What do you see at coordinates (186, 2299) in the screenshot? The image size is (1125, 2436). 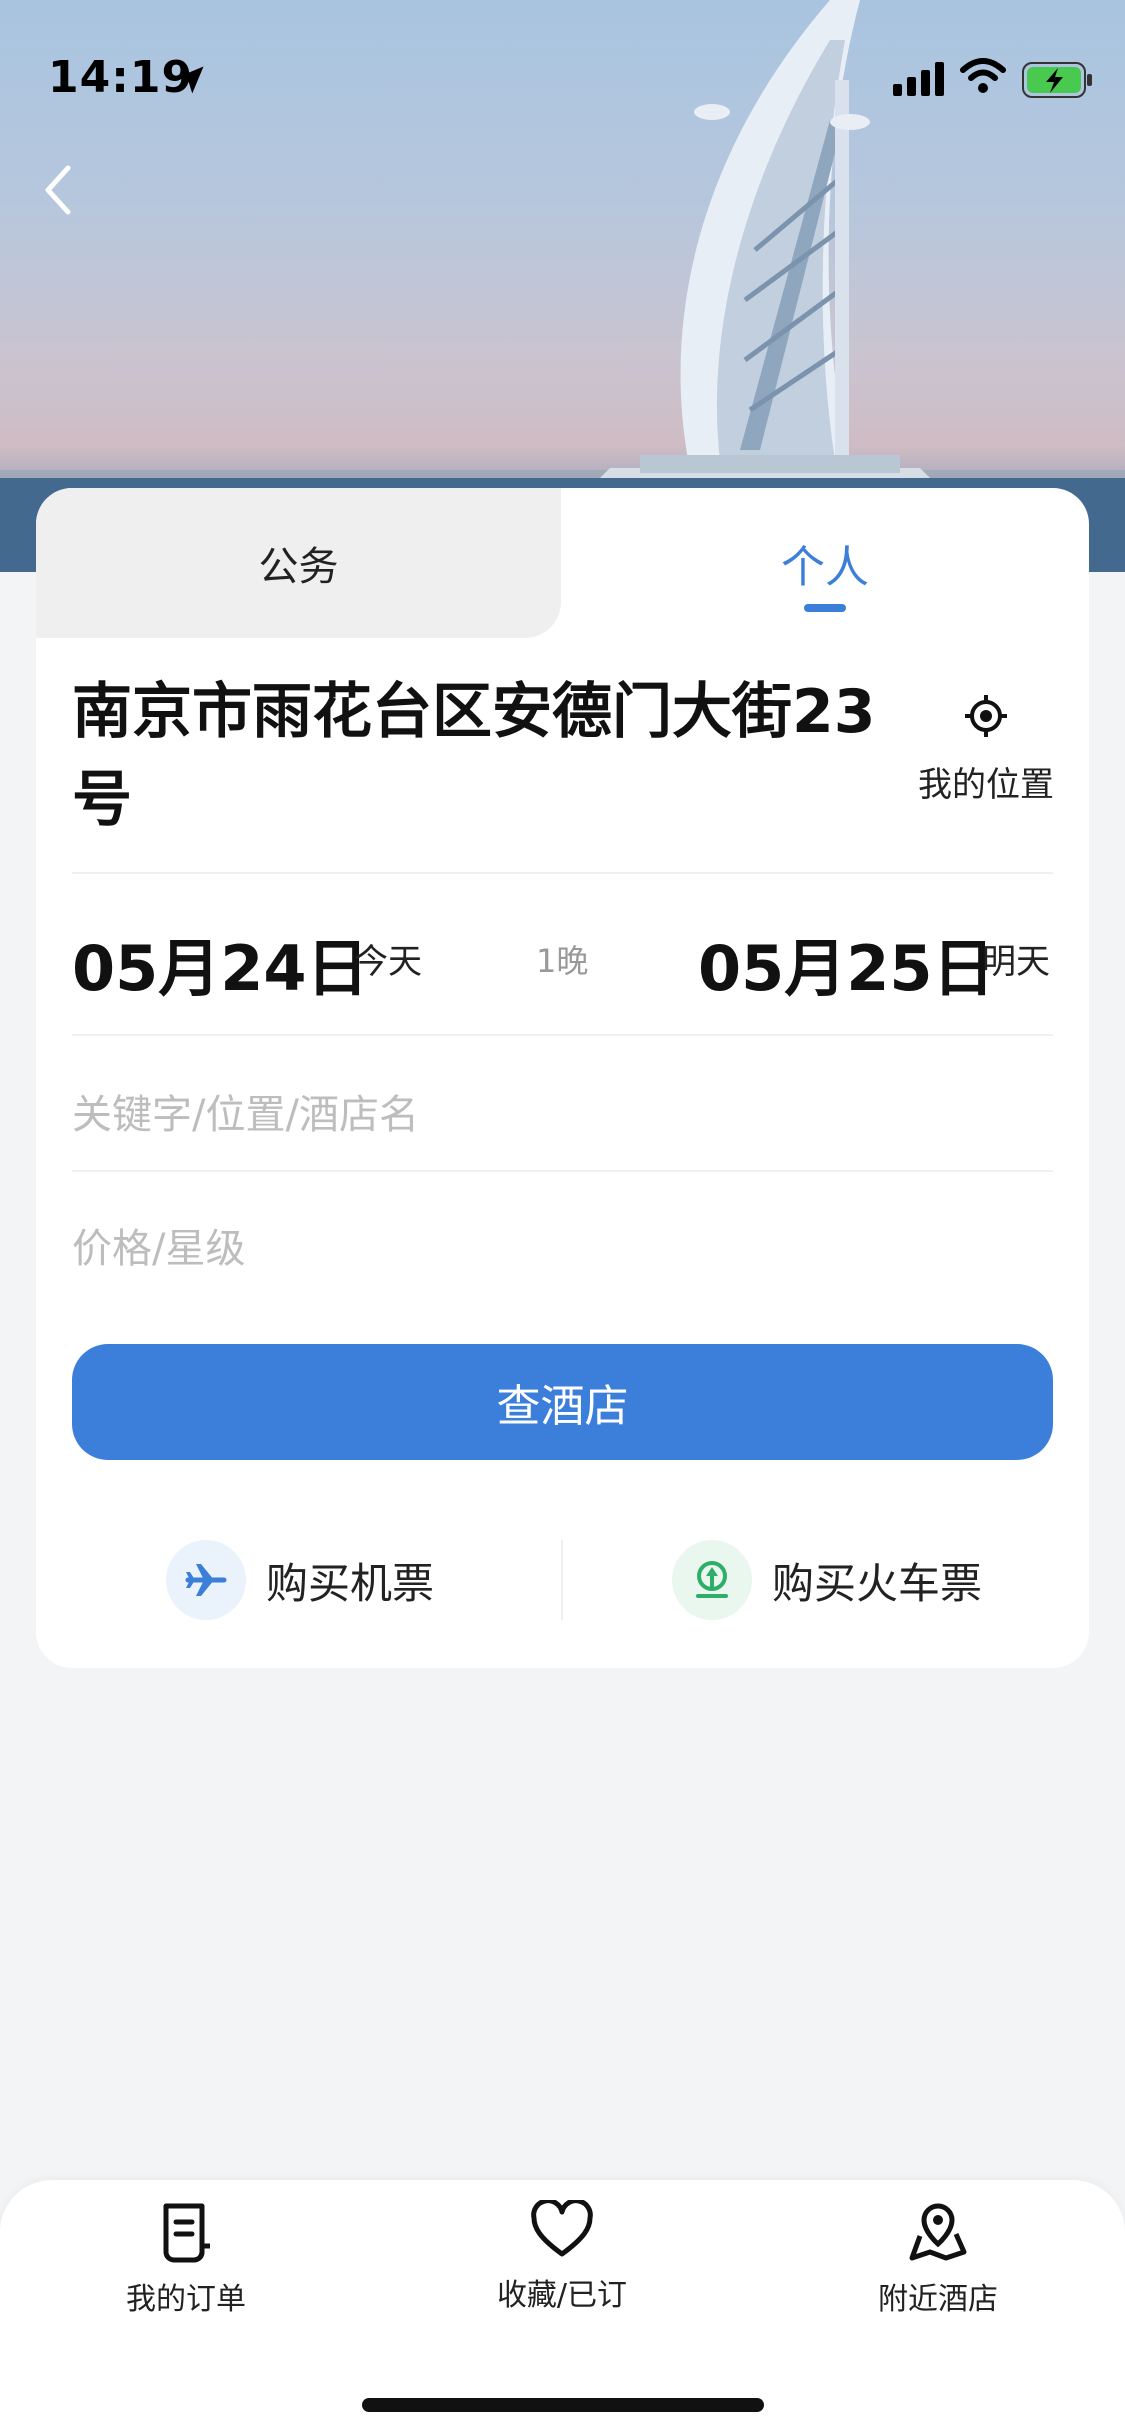 I see `nav-my-orders-label: 我的订单` at bounding box center [186, 2299].